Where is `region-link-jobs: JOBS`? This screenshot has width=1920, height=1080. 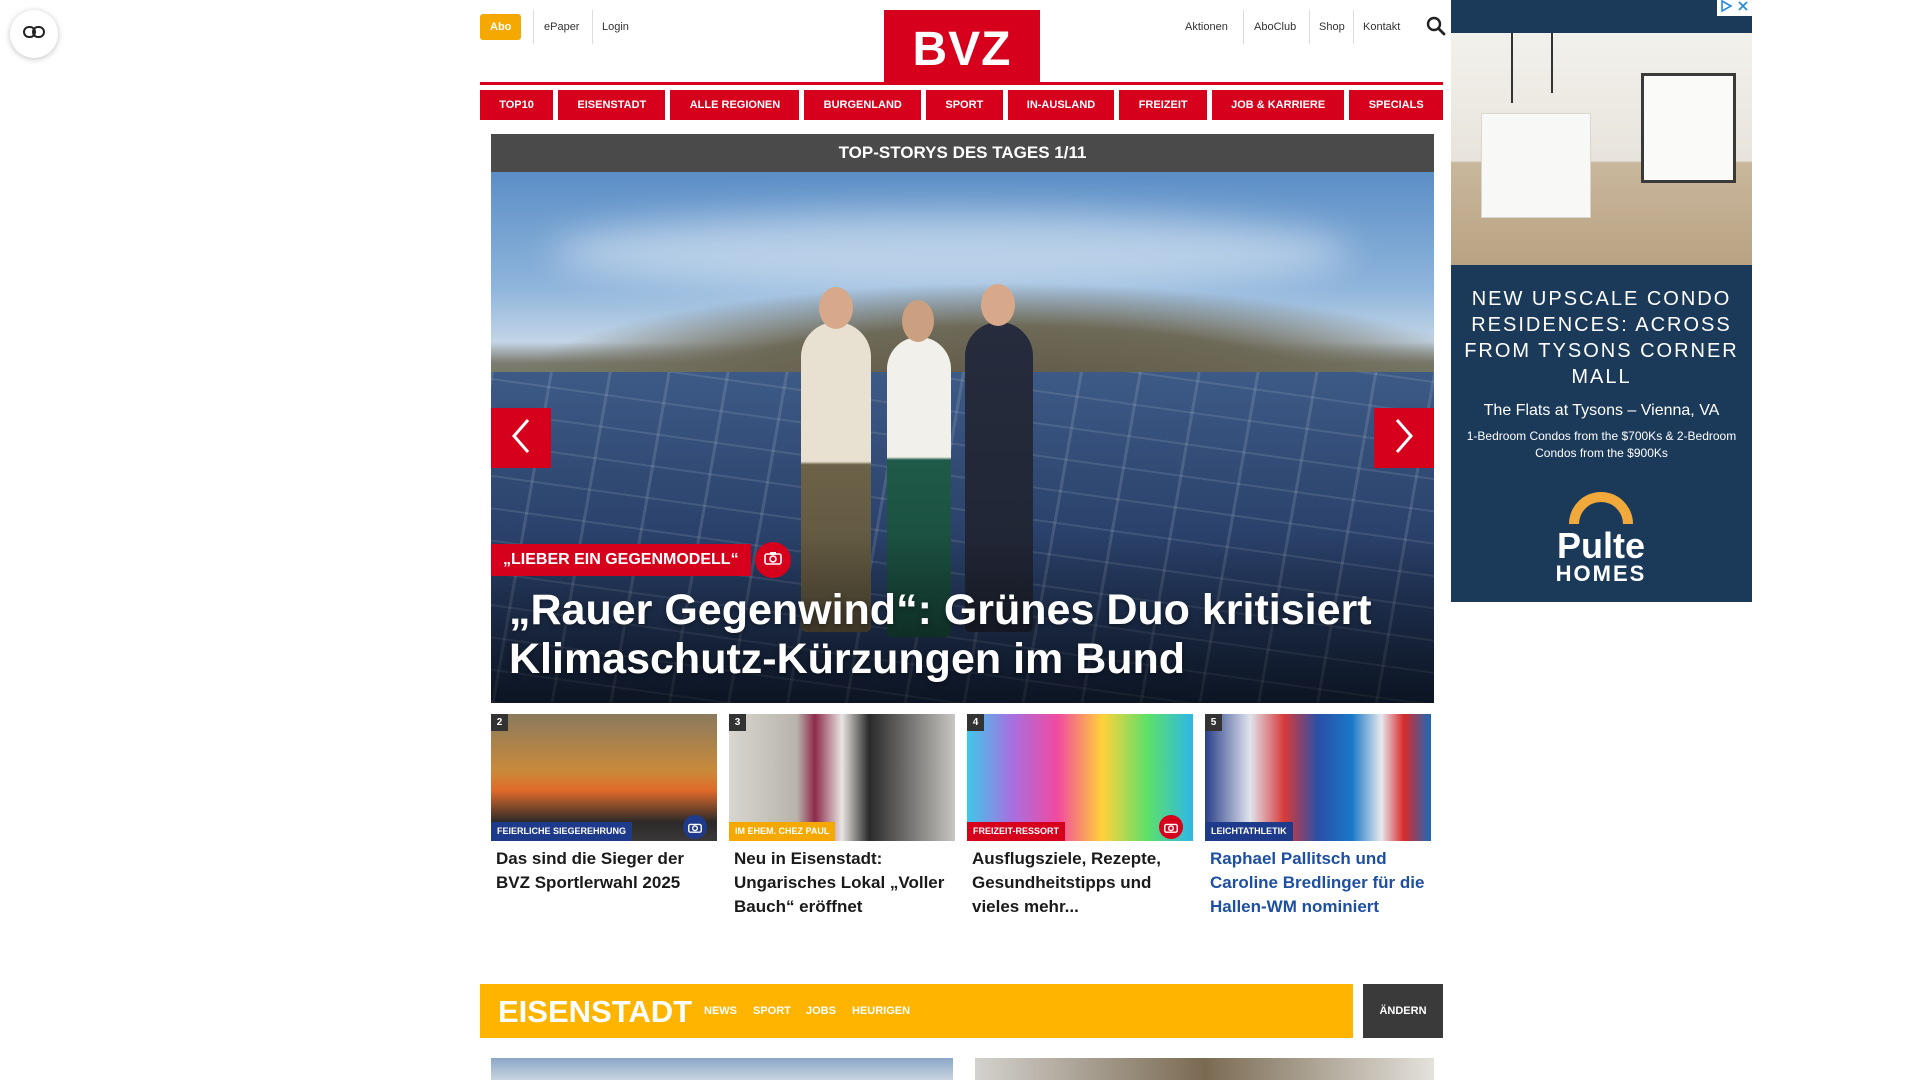 region-link-jobs: JOBS is located at coordinates (821, 1011).